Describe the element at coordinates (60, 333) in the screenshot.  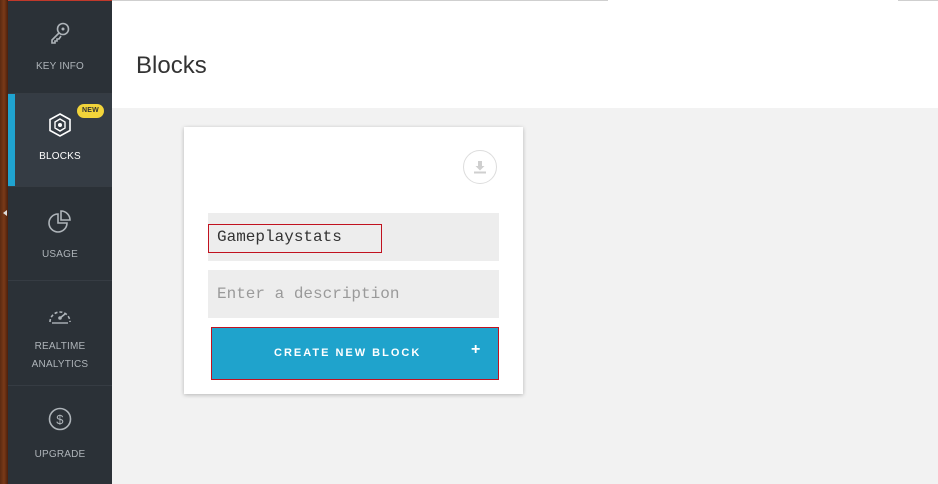
I see `sidebar-item-realtime-analytics: REALTIME ANALYTICS` at that location.